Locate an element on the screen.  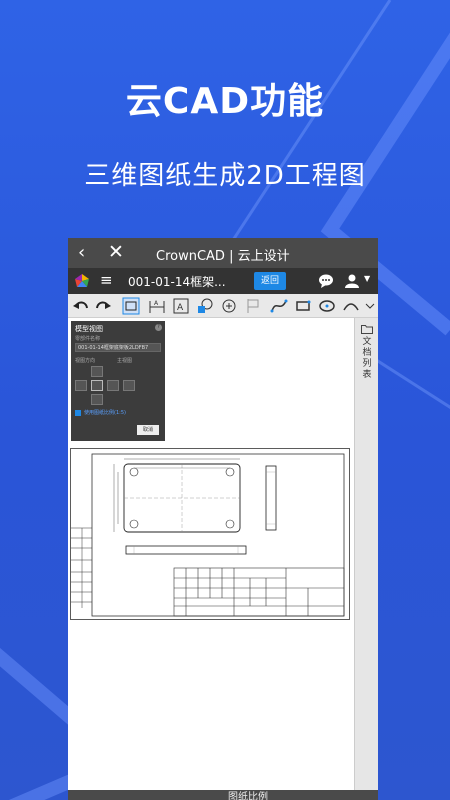
logo-icon is located at coordinates (82, 280).